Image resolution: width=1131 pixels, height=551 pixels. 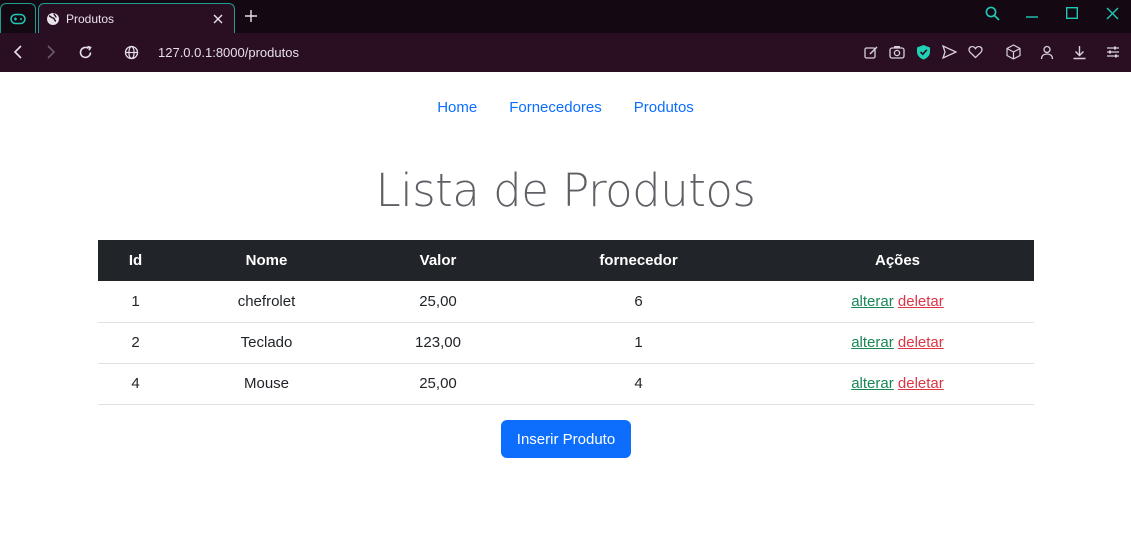 I want to click on shield-check-icon, so click(x=923, y=52).